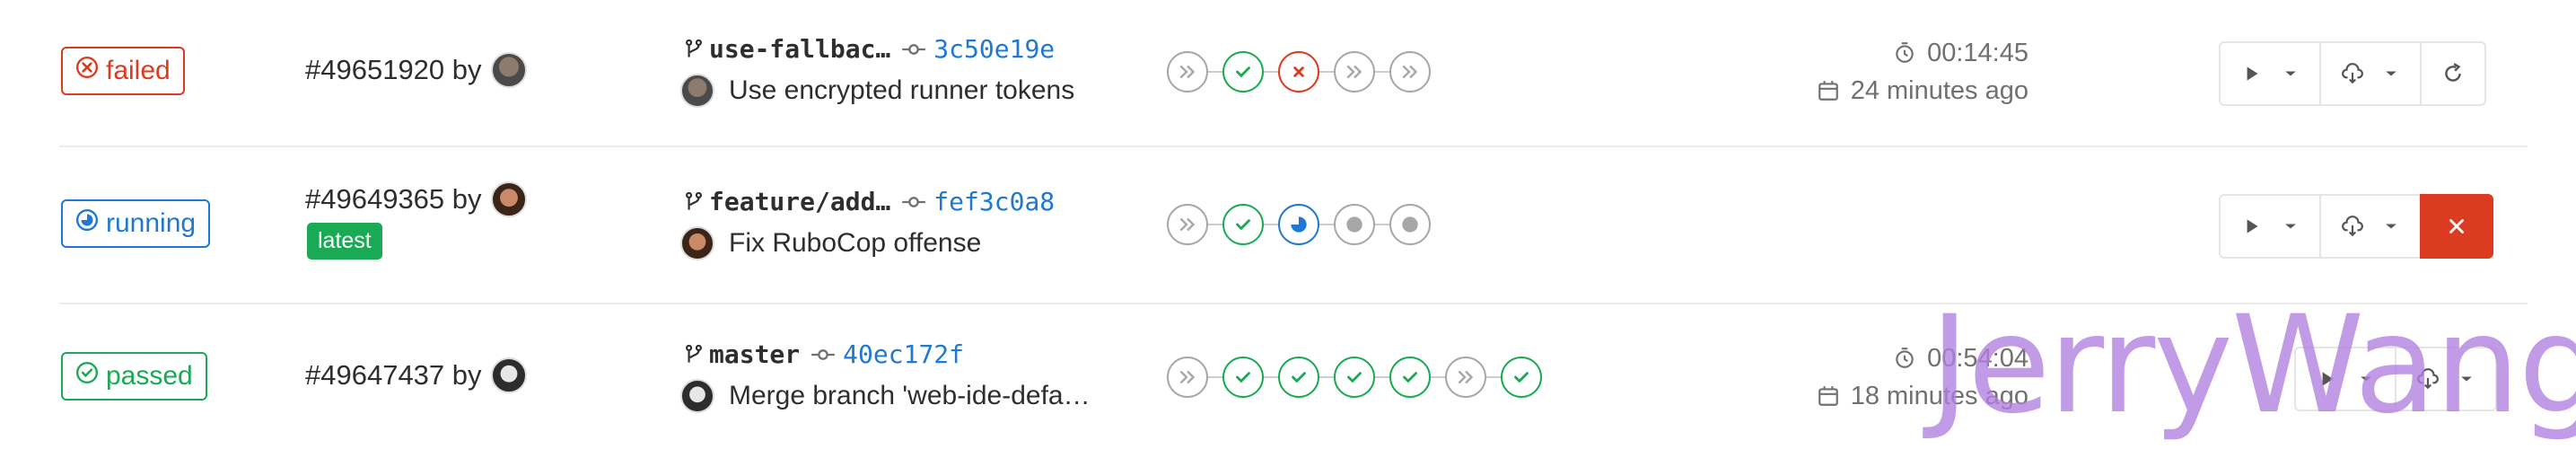  What do you see at coordinates (823, 354) in the screenshot?
I see `commit-icon` at bounding box center [823, 354].